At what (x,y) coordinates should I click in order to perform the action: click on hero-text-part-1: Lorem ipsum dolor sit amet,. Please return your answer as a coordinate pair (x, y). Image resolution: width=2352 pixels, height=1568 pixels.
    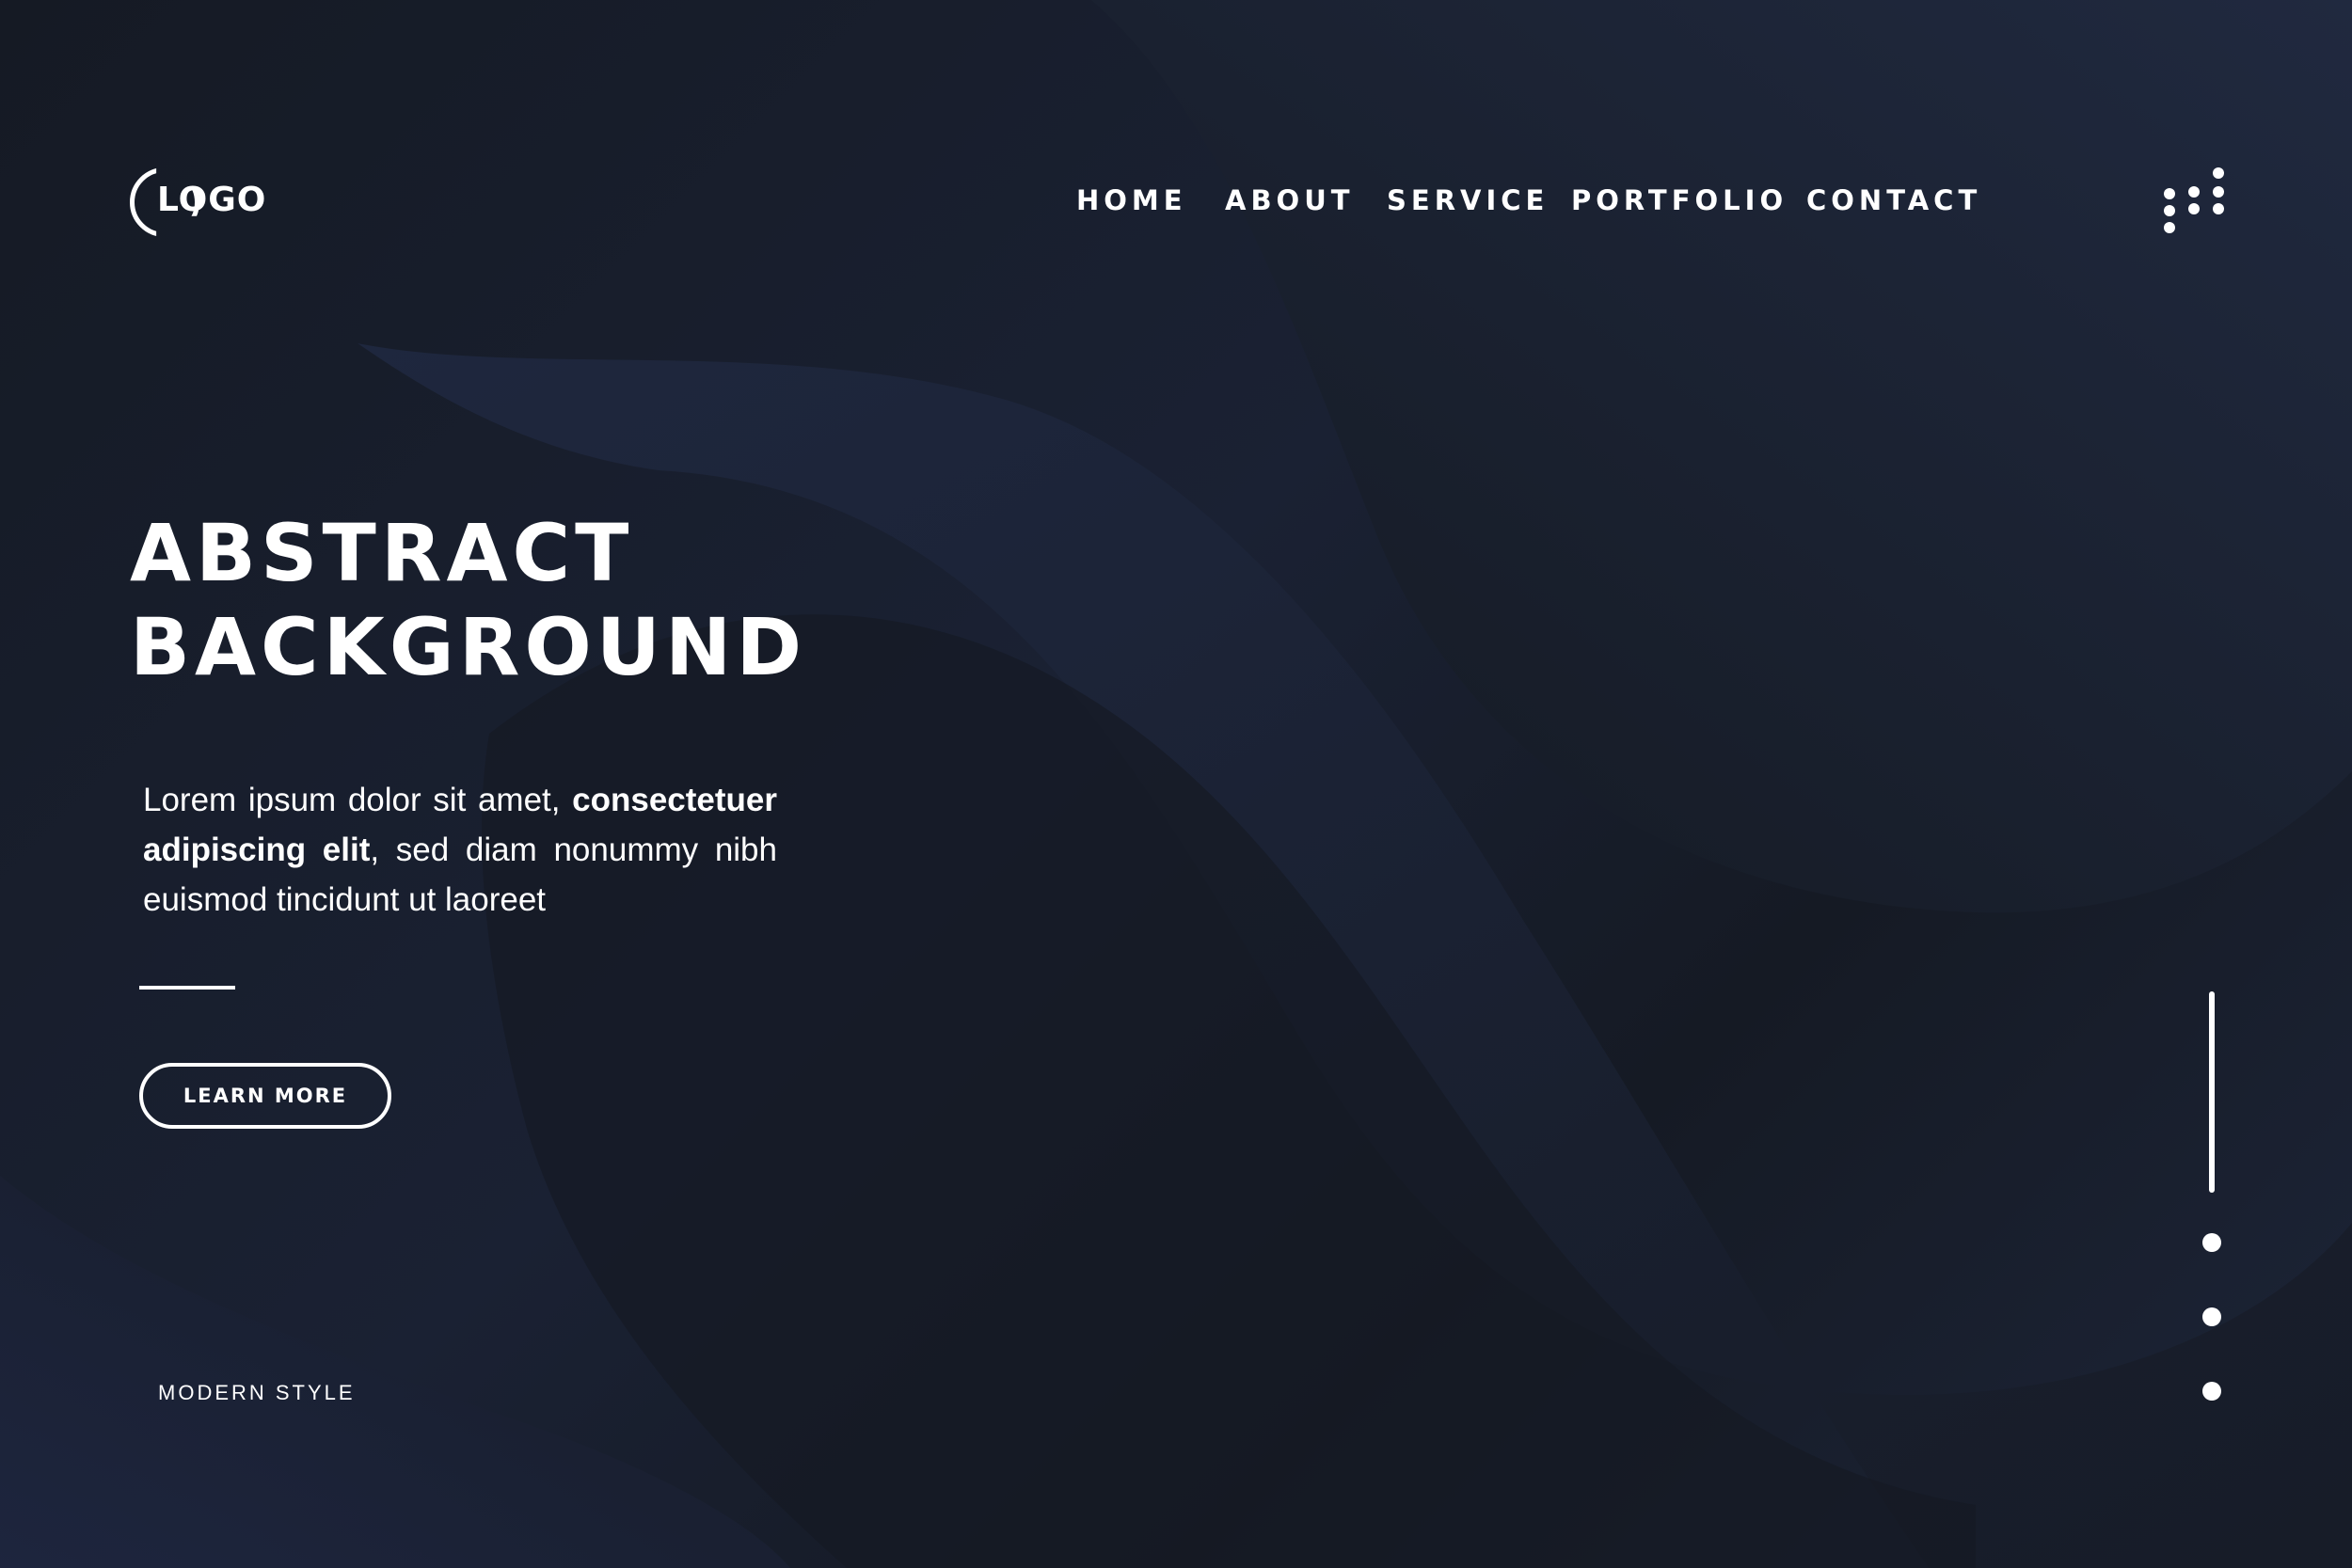
    Looking at the image, I should click on (358, 800).